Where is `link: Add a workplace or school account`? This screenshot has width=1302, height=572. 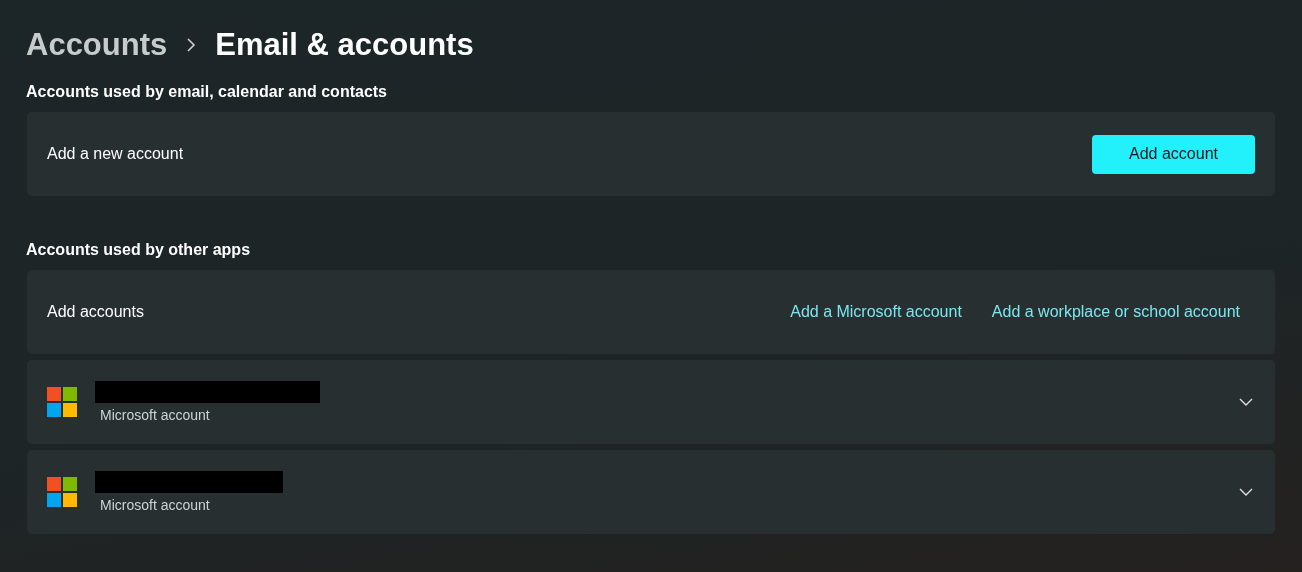 link: Add a workplace or school account is located at coordinates (1115, 312).